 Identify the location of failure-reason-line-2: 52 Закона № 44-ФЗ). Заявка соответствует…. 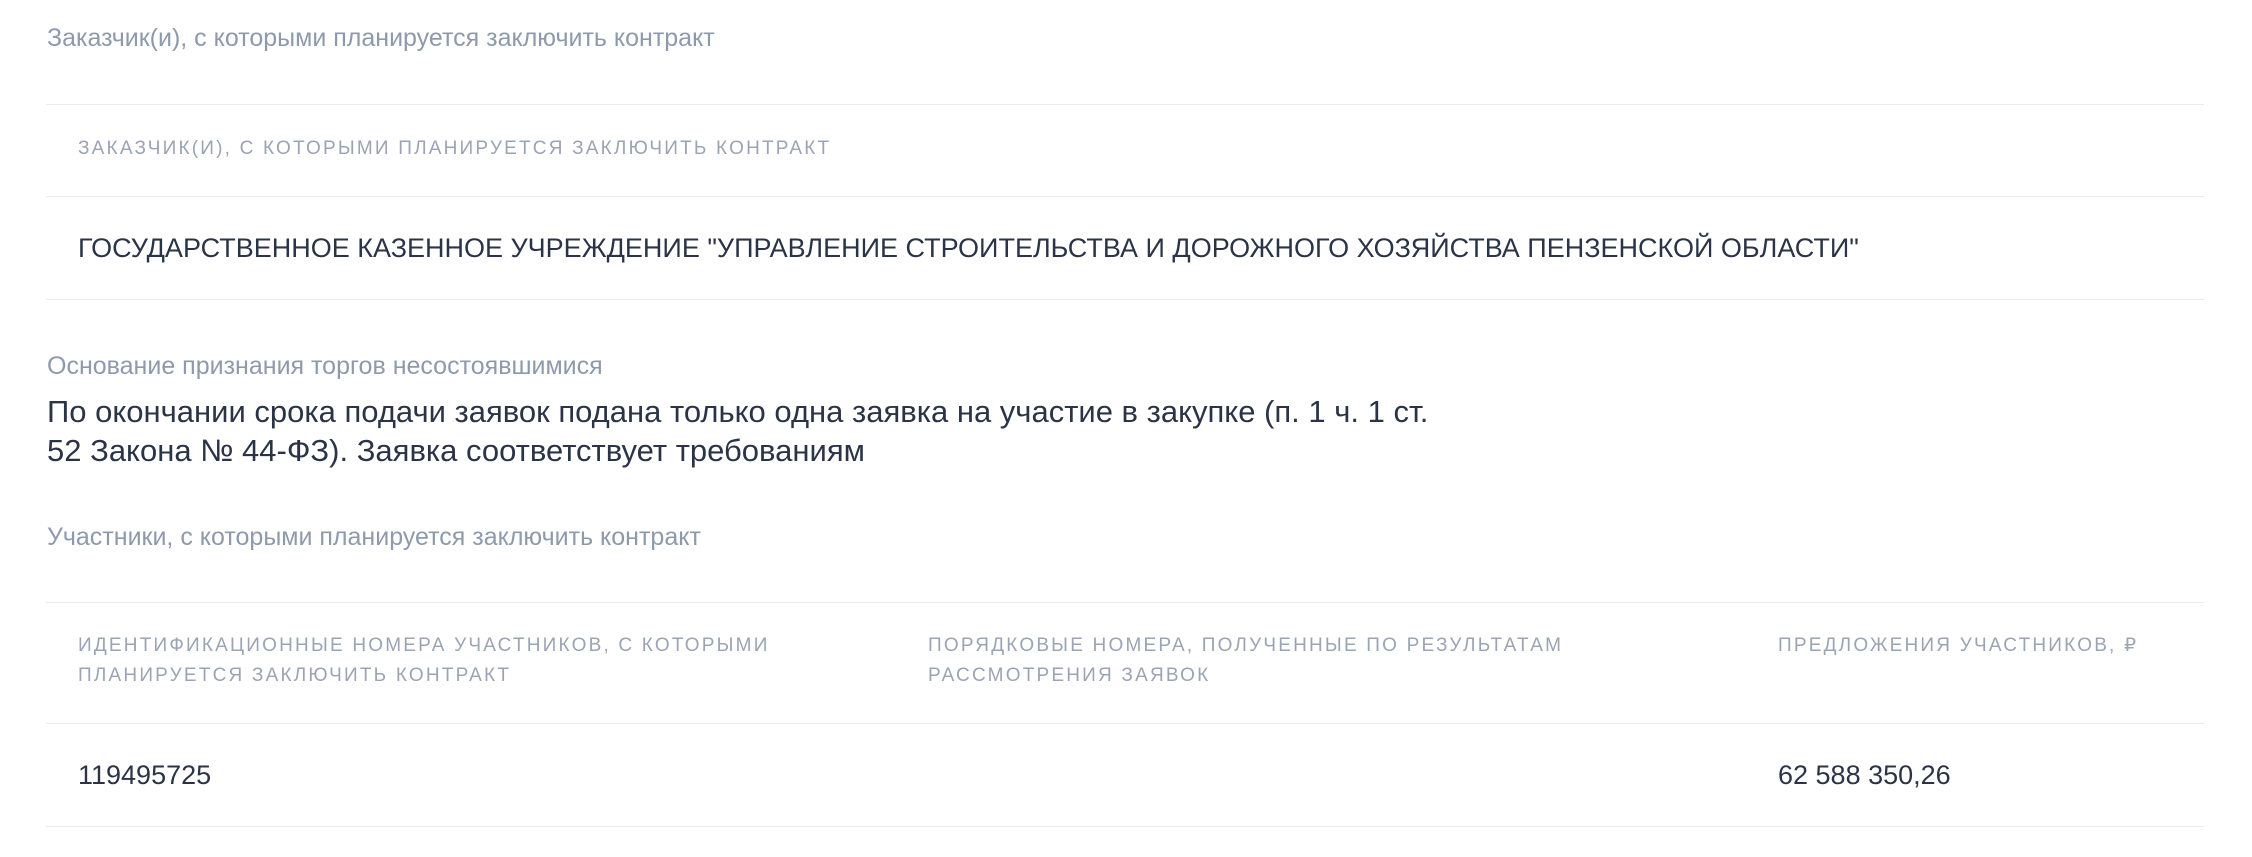
(456, 450).